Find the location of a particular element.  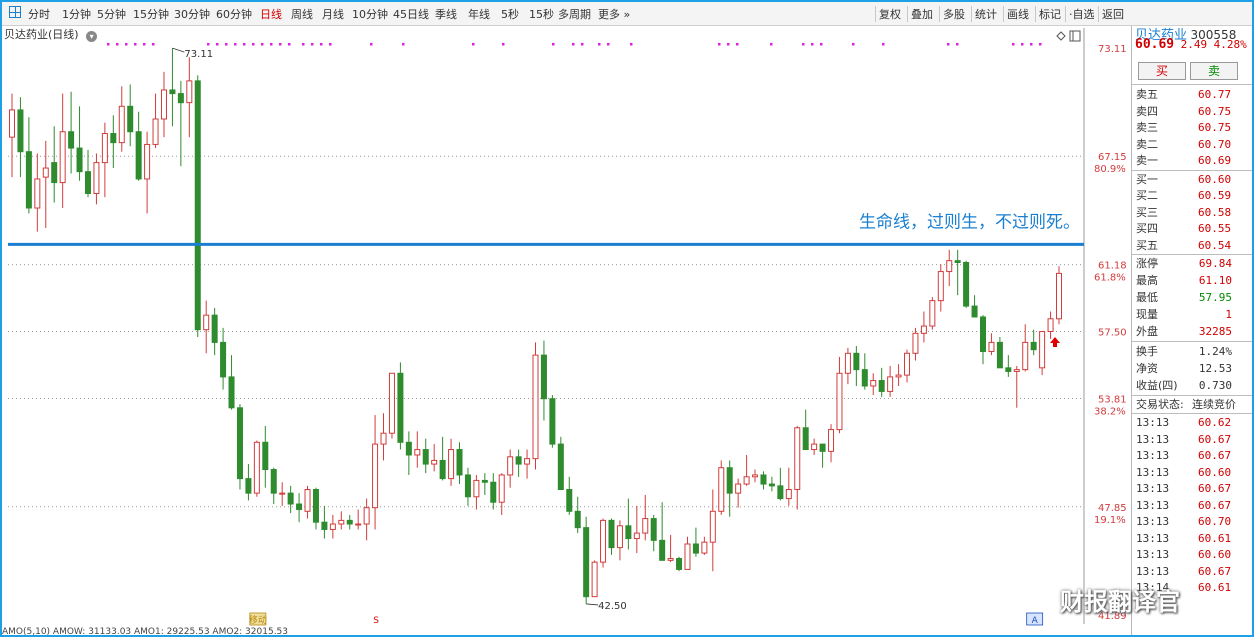

buy-level-price: 60.55 is located at coordinates (1214, 228).